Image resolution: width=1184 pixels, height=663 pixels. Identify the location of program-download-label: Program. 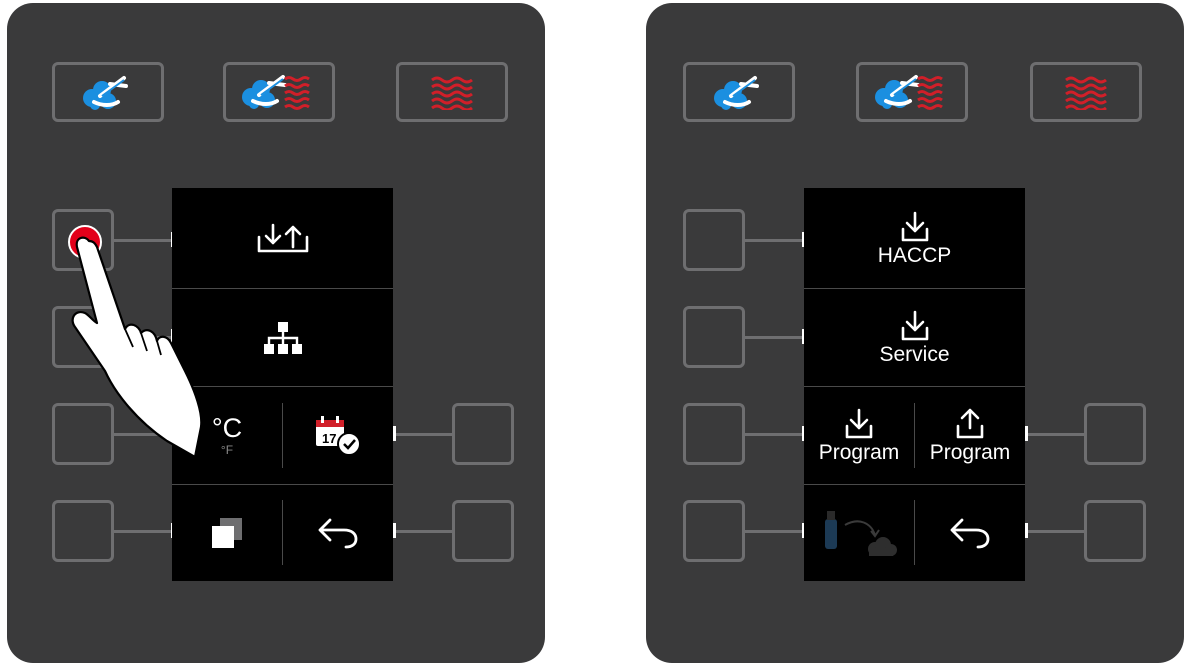
(859, 452).